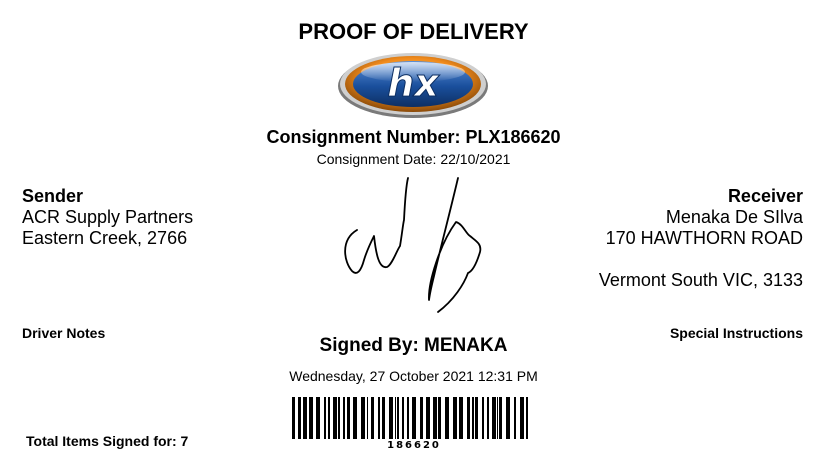 This screenshot has width=827, height=473. Describe the element at coordinates (413, 31) in the screenshot. I see `document-title: PROOF OF DELIVERY` at that location.